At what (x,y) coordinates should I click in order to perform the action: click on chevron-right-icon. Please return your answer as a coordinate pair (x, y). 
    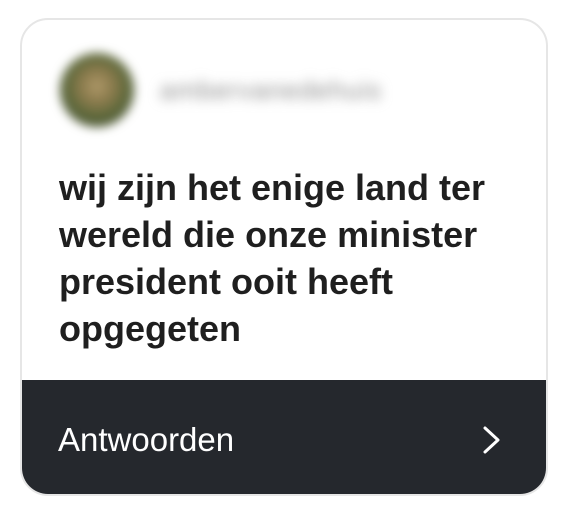
    Looking at the image, I should click on (491, 440).